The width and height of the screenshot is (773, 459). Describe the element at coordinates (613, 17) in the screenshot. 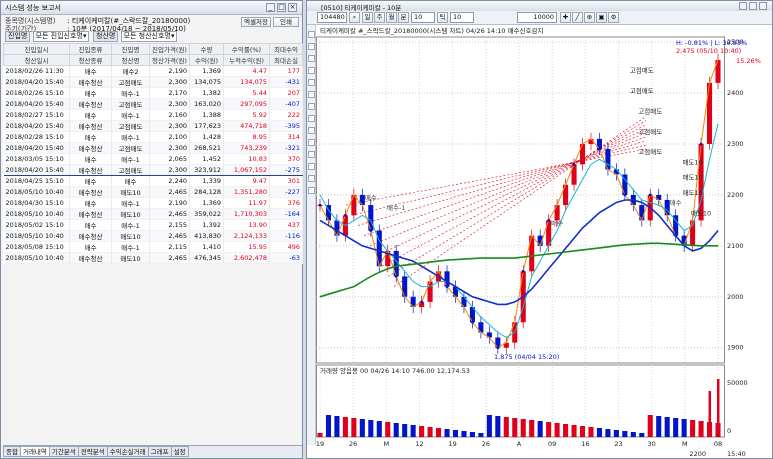

I see `settings-icon: ⚙` at that location.